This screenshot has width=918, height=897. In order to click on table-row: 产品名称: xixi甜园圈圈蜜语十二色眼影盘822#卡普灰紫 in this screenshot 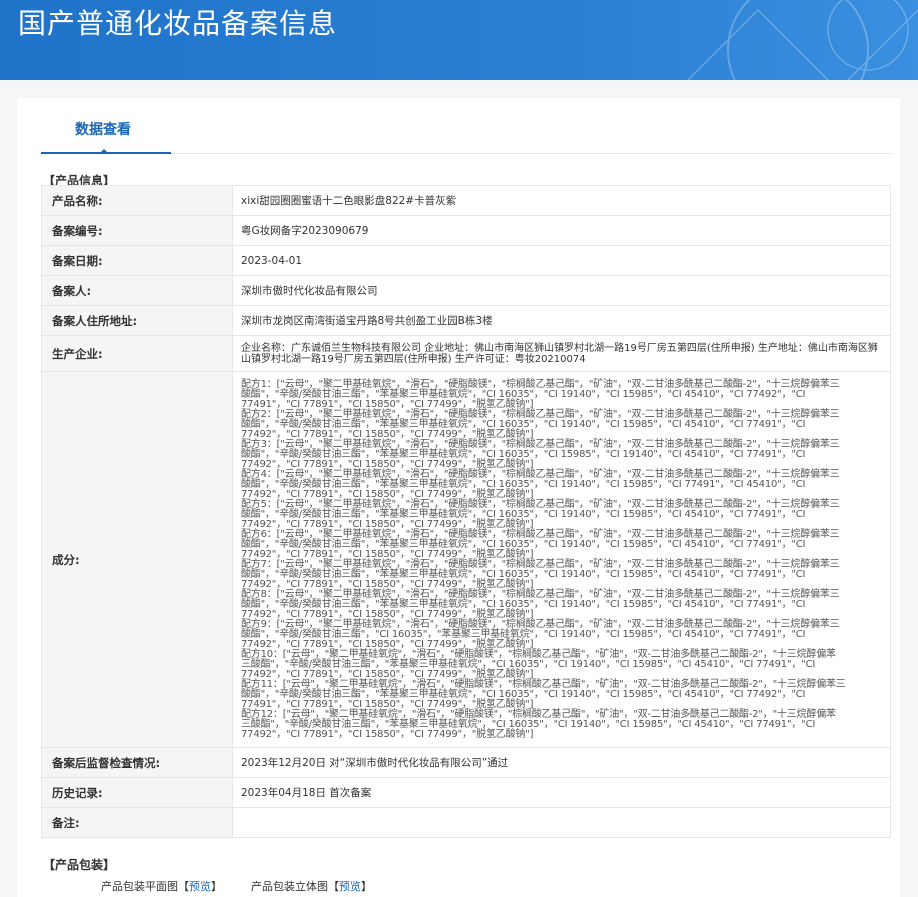, I will do `click(466, 200)`.